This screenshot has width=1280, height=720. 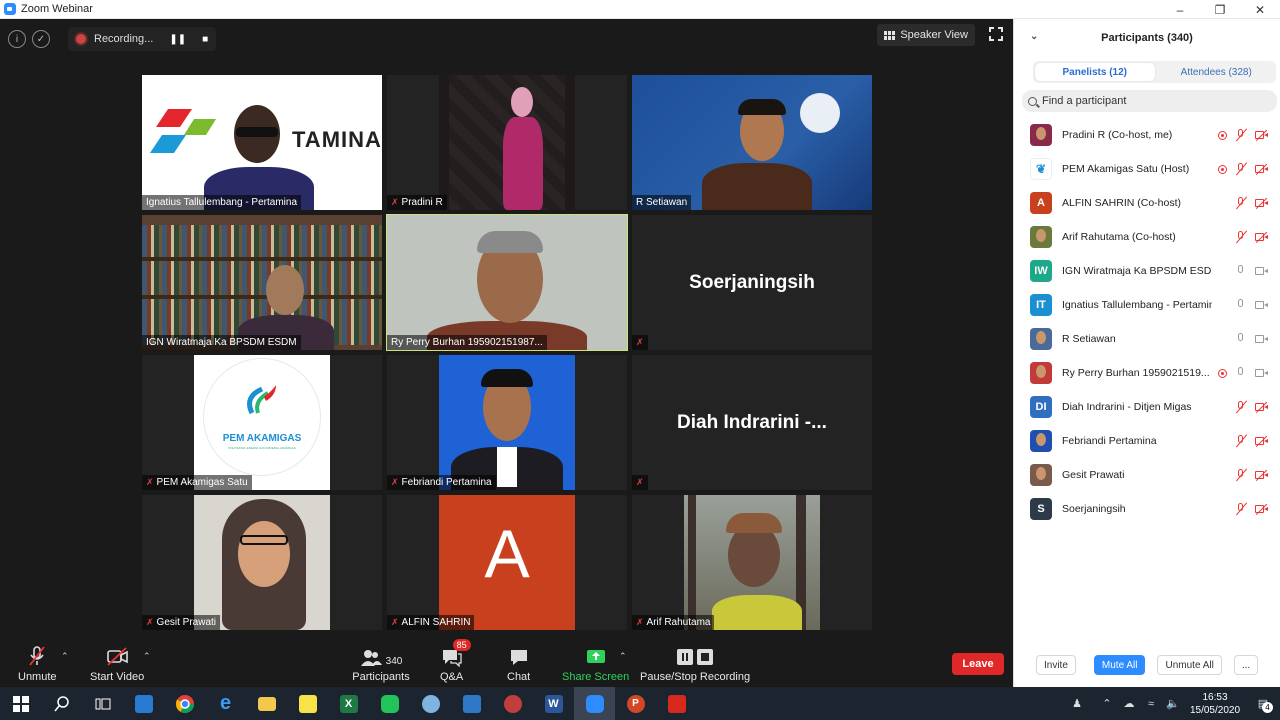 I want to click on leave-button: Leave, so click(x=978, y=664).